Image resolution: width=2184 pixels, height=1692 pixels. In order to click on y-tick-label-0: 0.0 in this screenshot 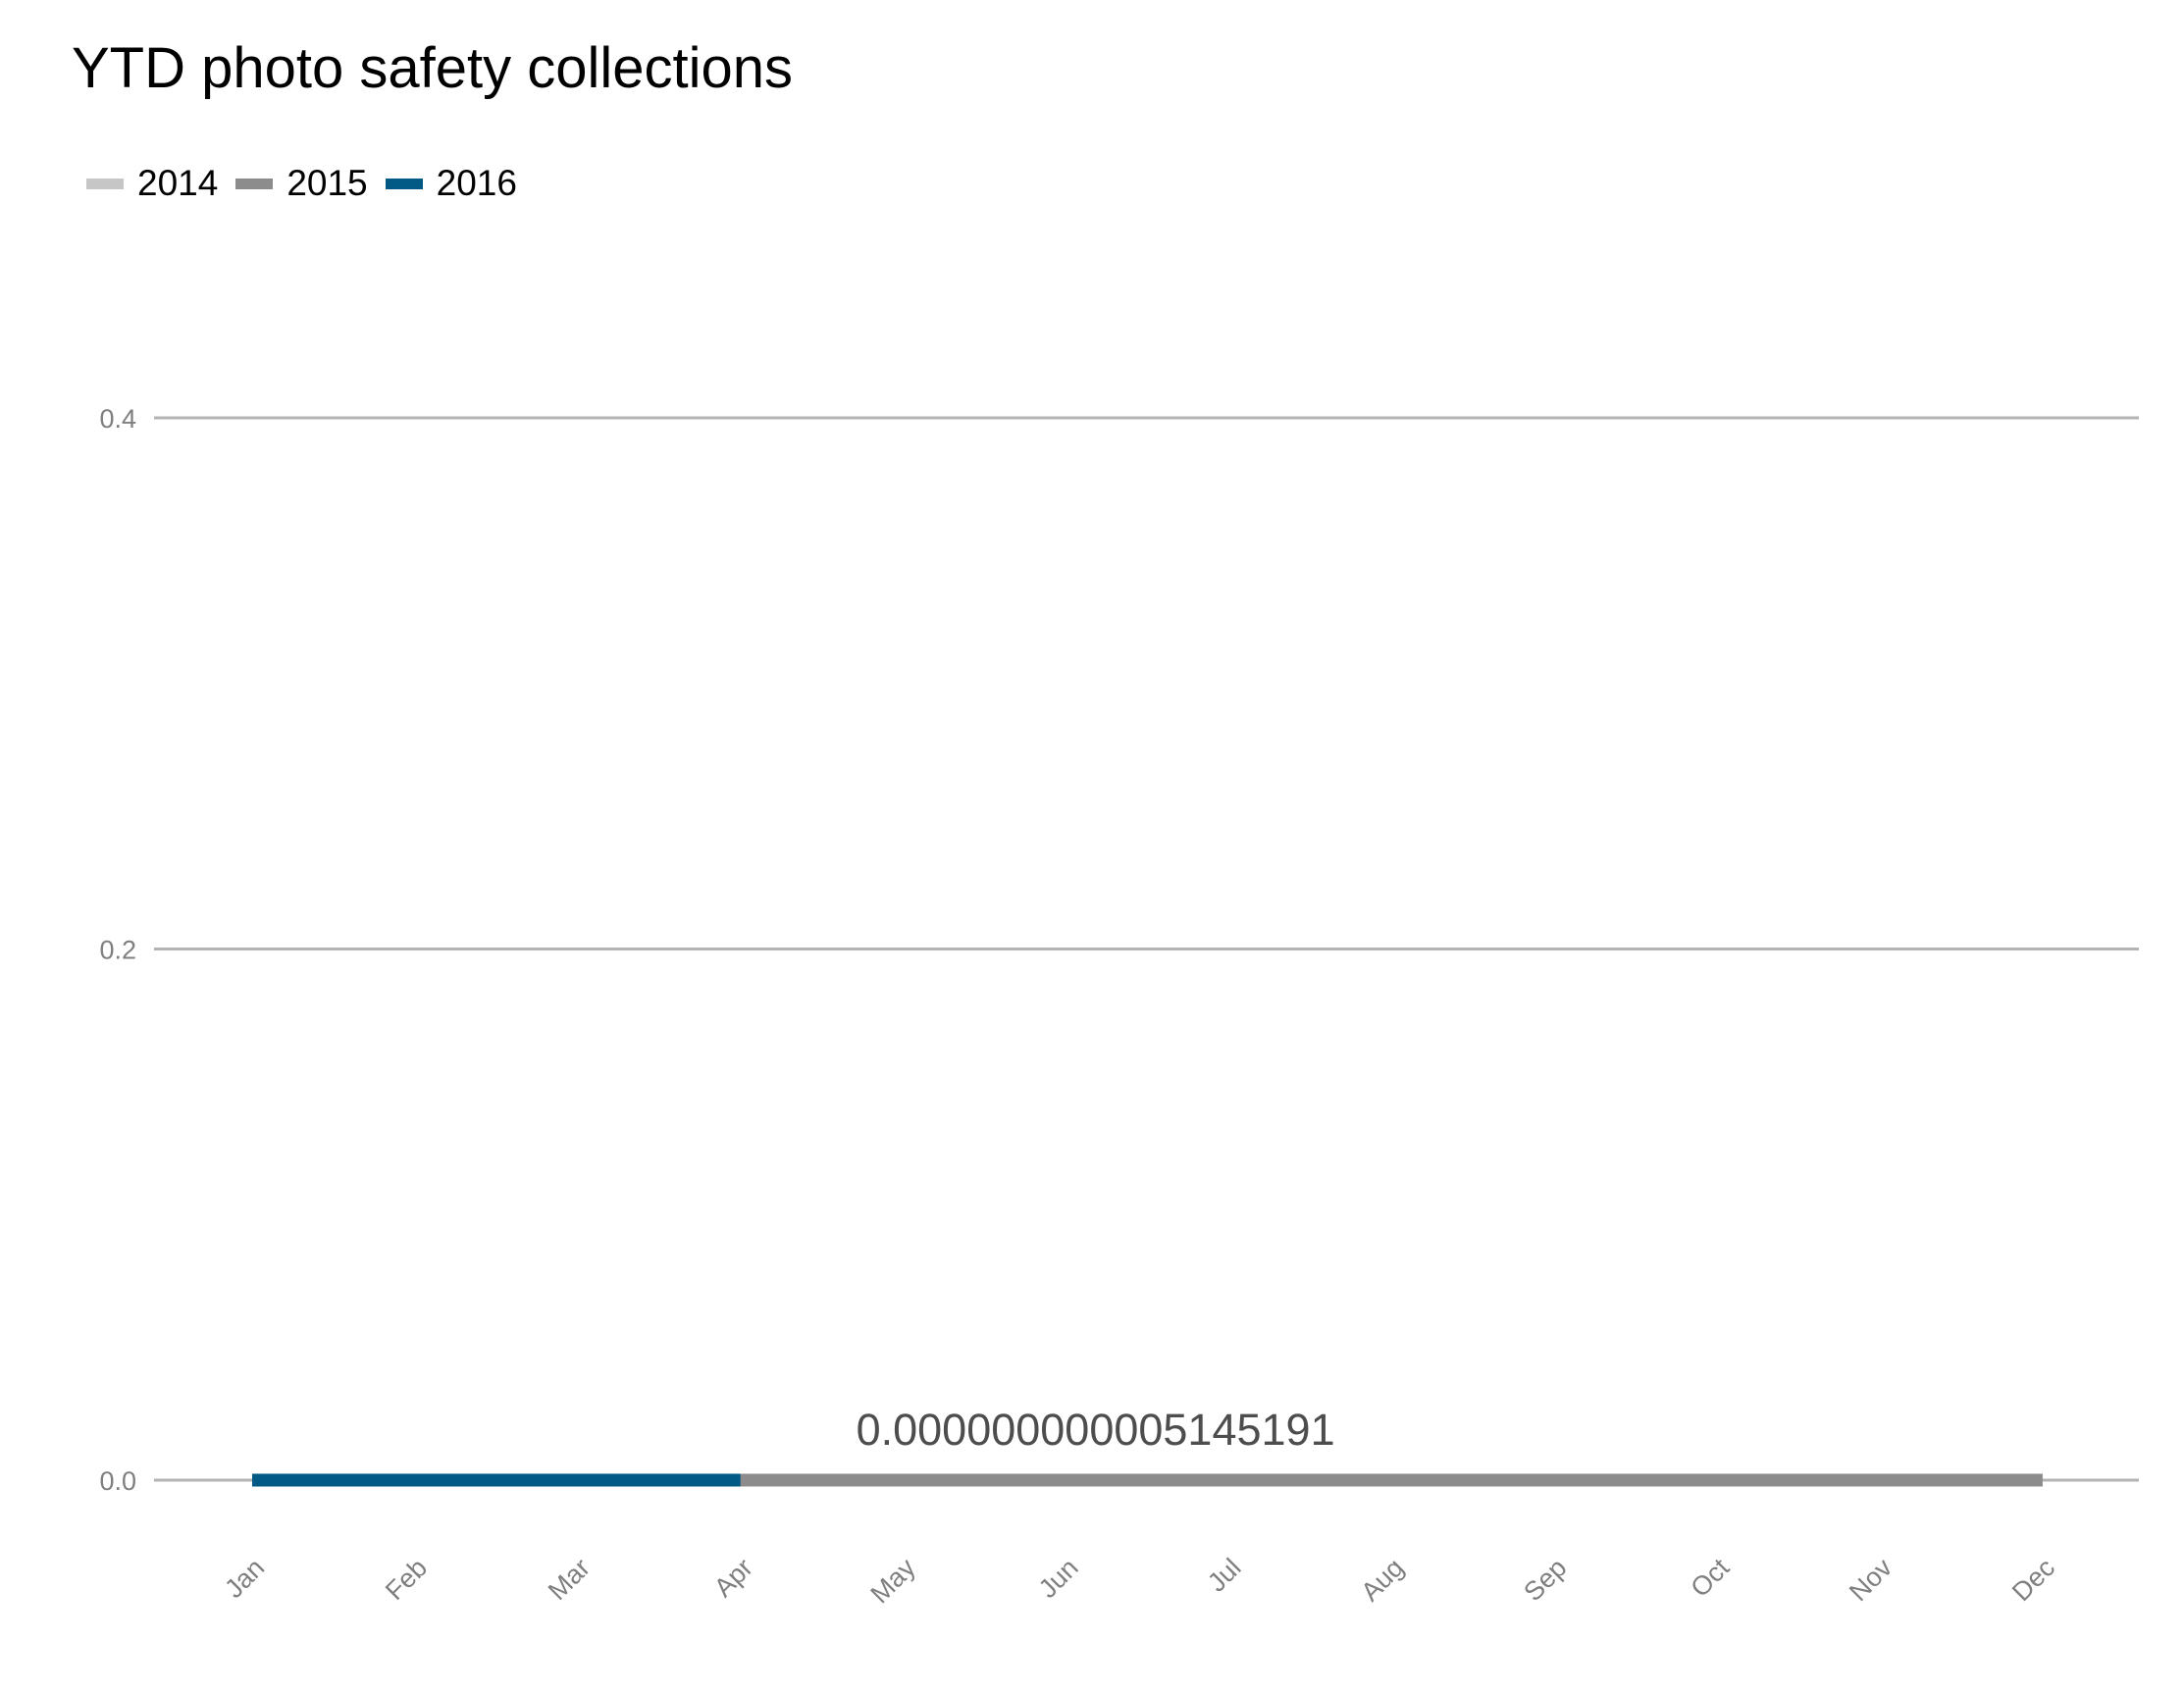, I will do `click(117, 1481)`.